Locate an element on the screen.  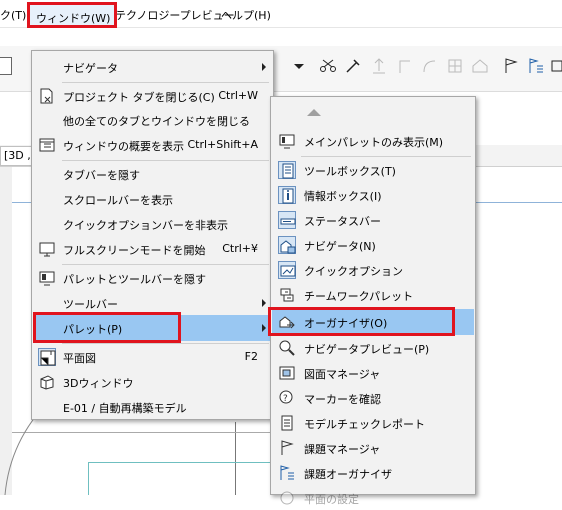
annotation-box-organizer is located at coordinates (361, 321).